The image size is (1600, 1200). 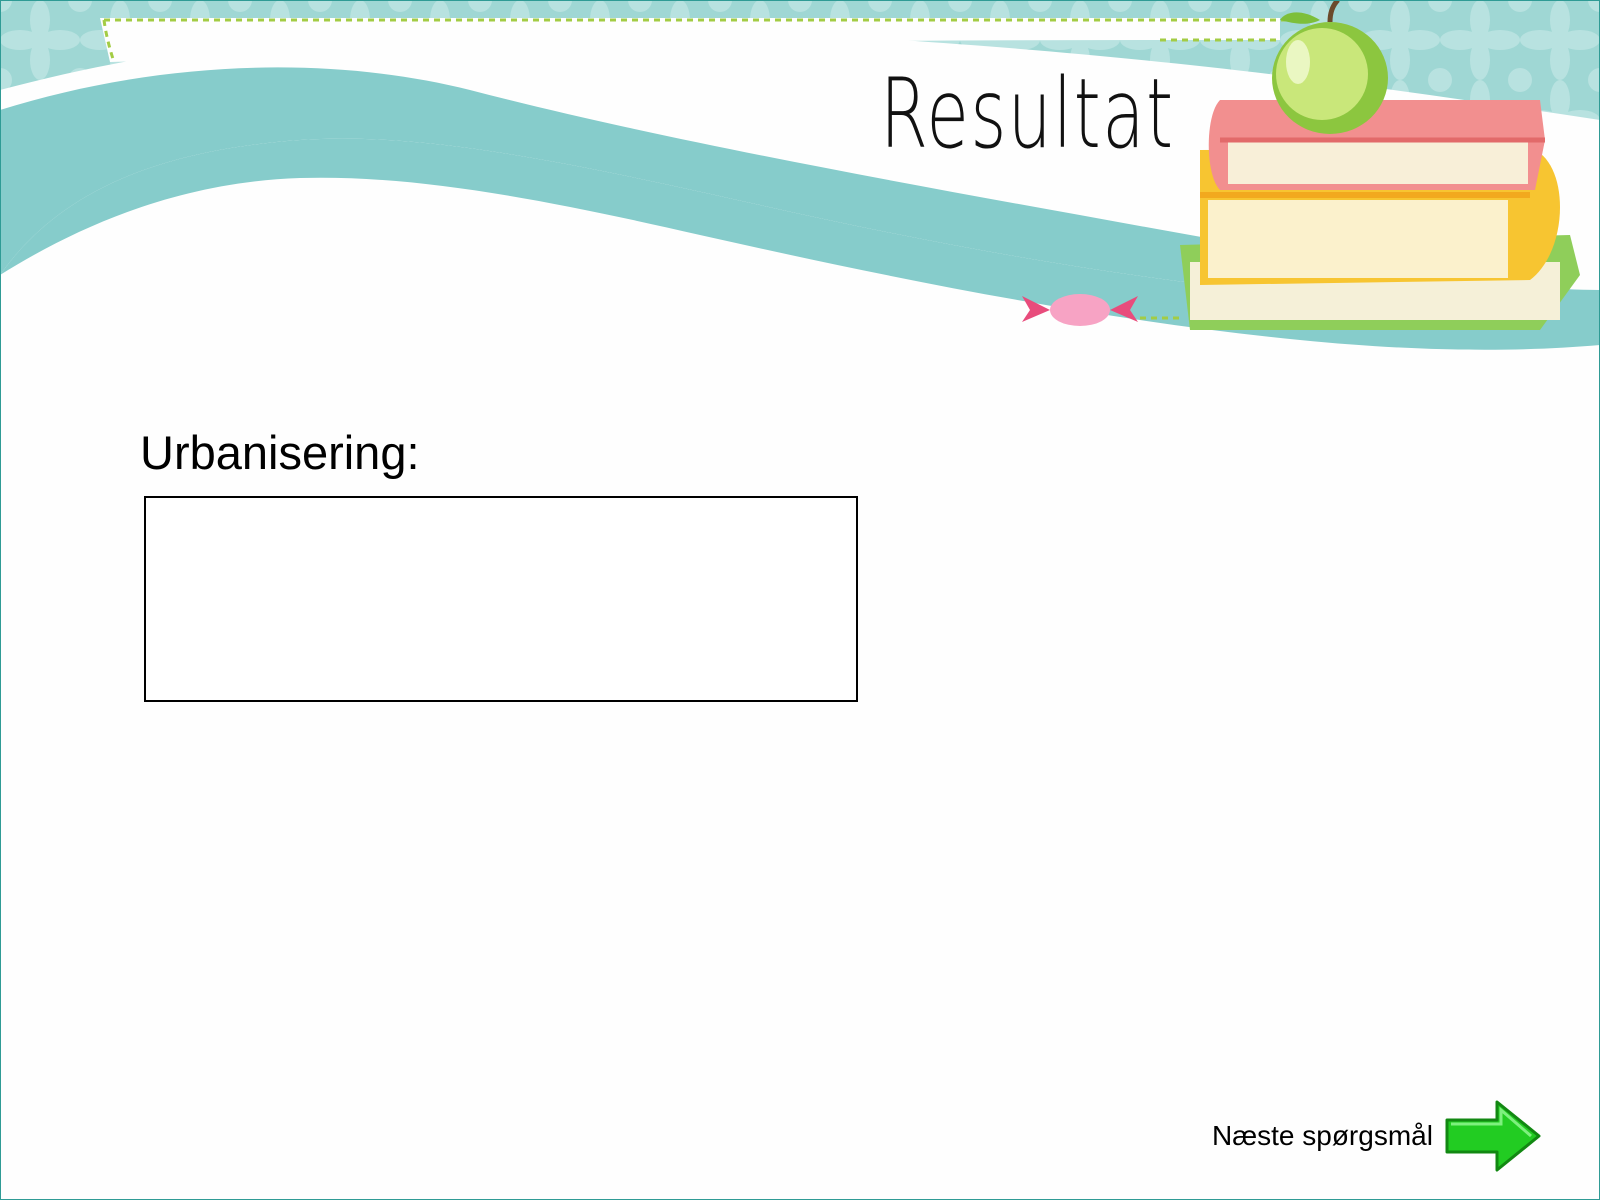 I want to click on next-question-button: Næste spørgsmål, so click(x=1377, y=1136).